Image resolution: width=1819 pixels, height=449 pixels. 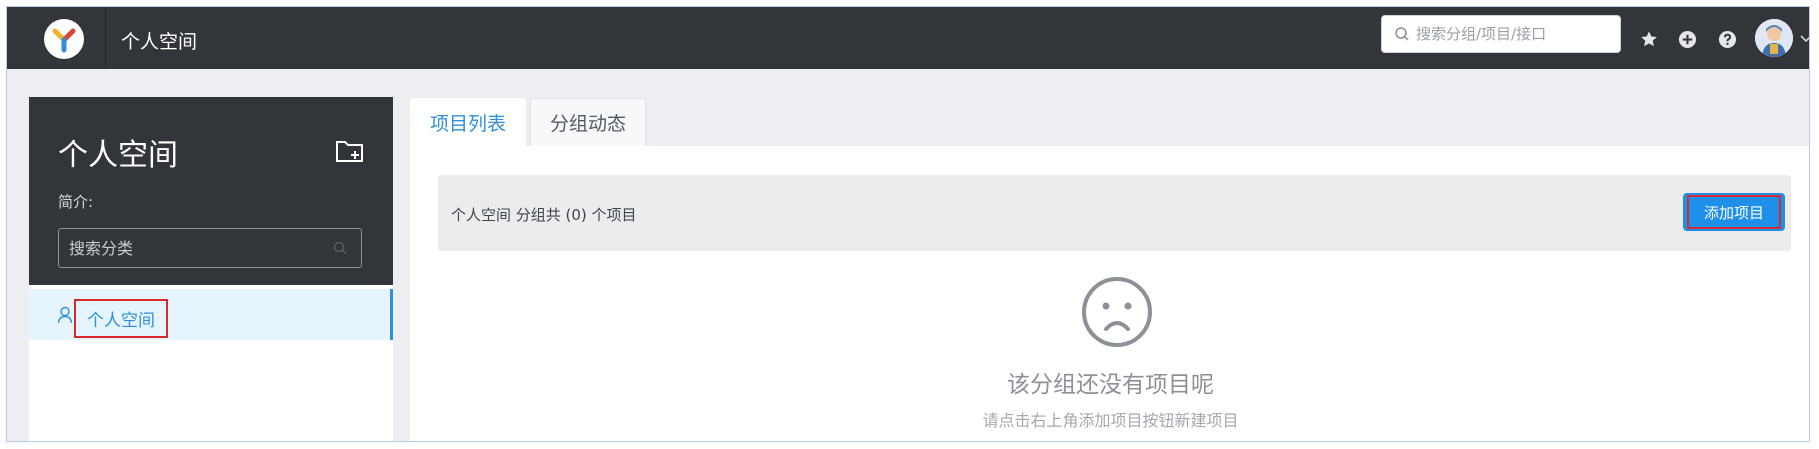 What do you see at coordinates (1687, 39) in the screenshot?
I see `add-circle-icon` at bounding box center [1687, 39].